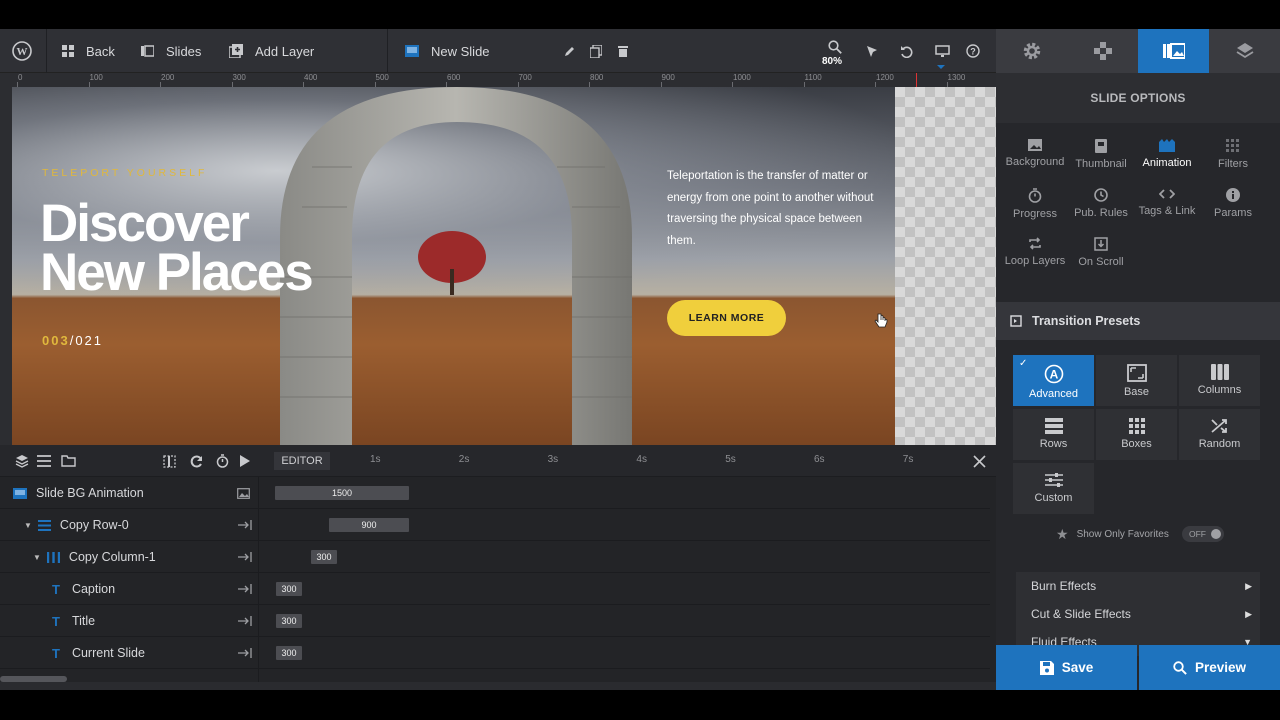 The image size is (1280, 720). Describe the element at coordinates (941, 67) in the screenshot. I see `device-indicator` at that location.